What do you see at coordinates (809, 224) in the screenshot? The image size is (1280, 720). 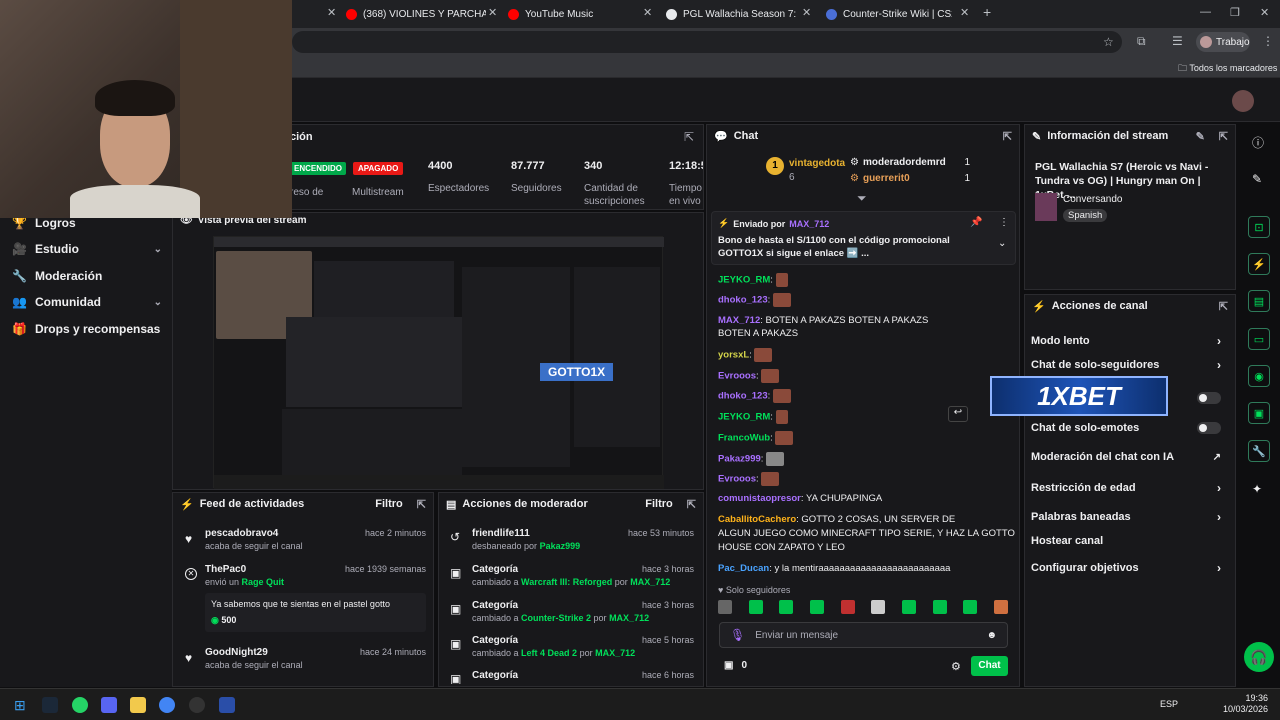 I see `pinned-by-name: MAX_712` at bounding box center [809, 224].